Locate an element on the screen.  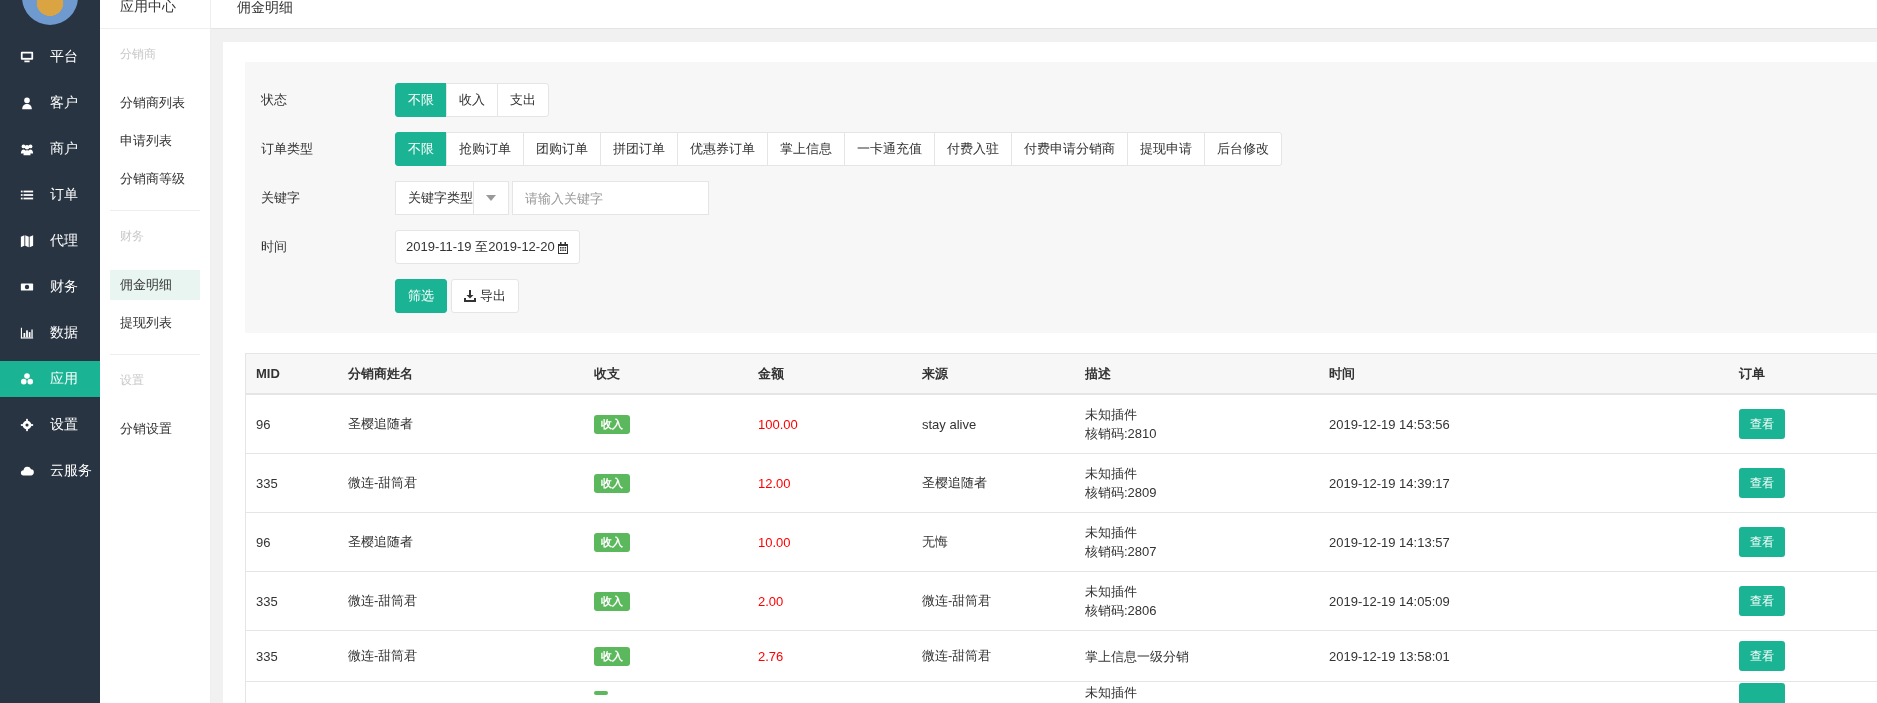
calendar-icon is located at coordinates (562, 247).